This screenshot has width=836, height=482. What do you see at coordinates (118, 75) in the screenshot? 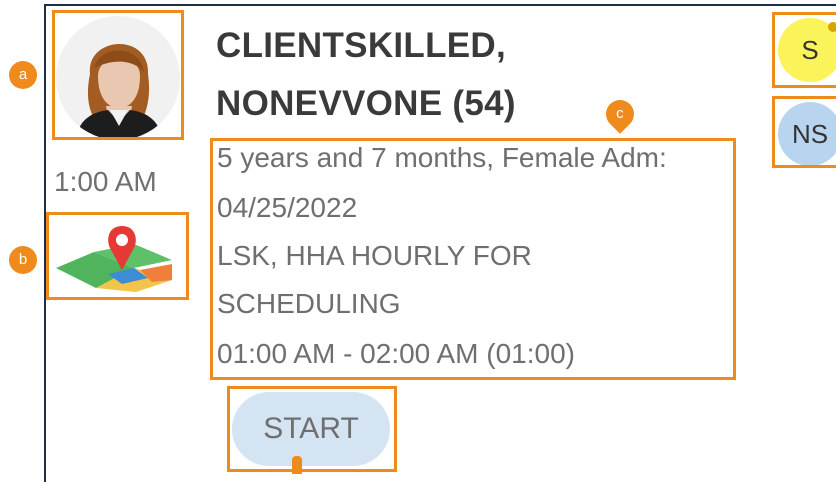
I see `highlight-avatar` at bounding box center [118, 75].